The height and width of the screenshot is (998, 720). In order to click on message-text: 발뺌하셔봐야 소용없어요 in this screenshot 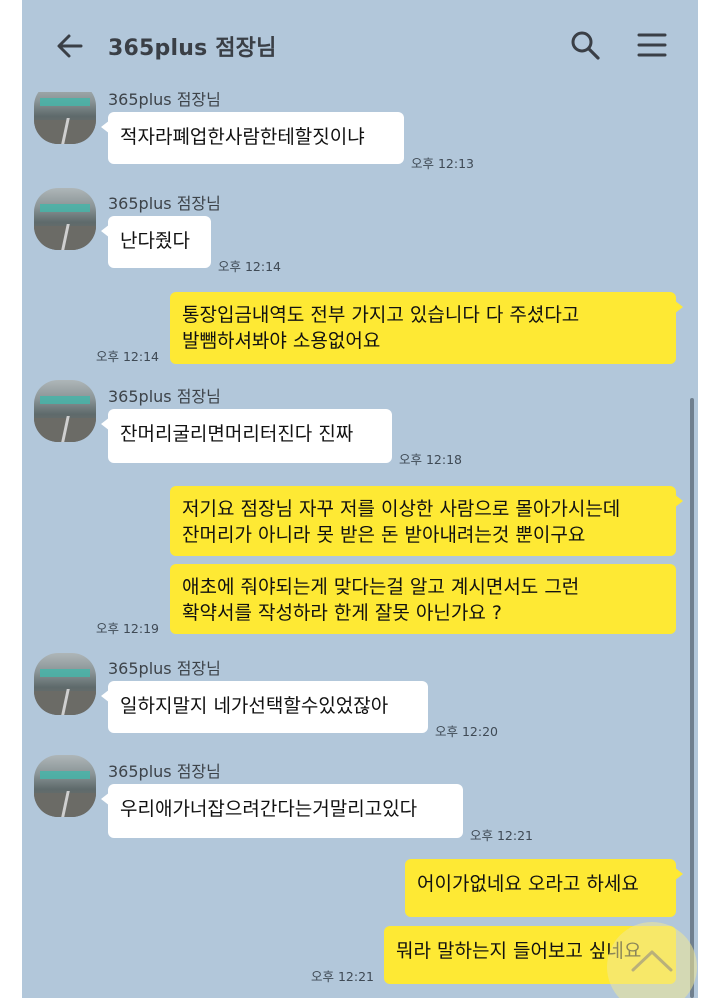, I will do `click(281, 341)`.